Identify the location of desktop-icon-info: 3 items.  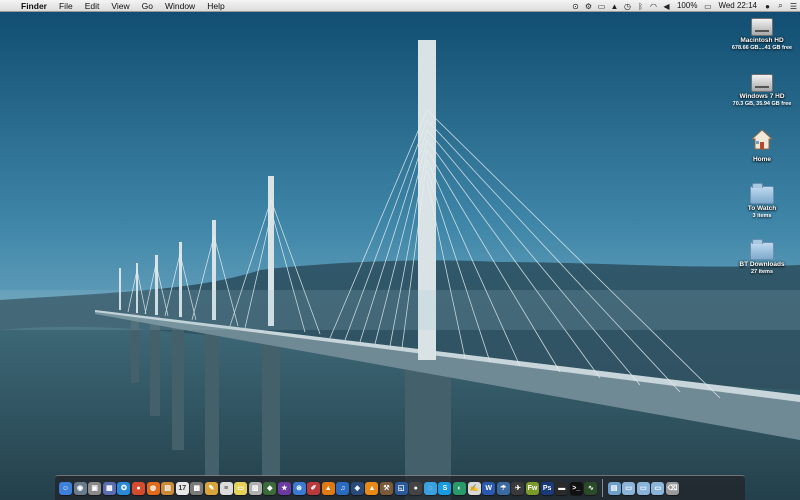
(762, 216).